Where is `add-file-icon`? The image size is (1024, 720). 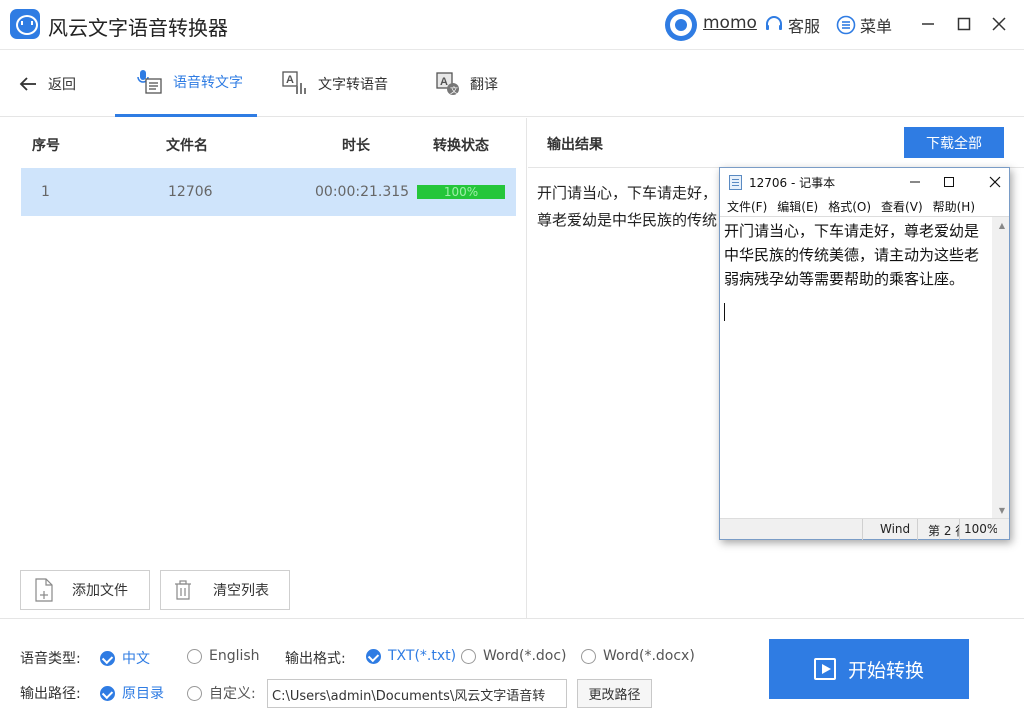
add-file-icon is located at coordinates (44, 590).